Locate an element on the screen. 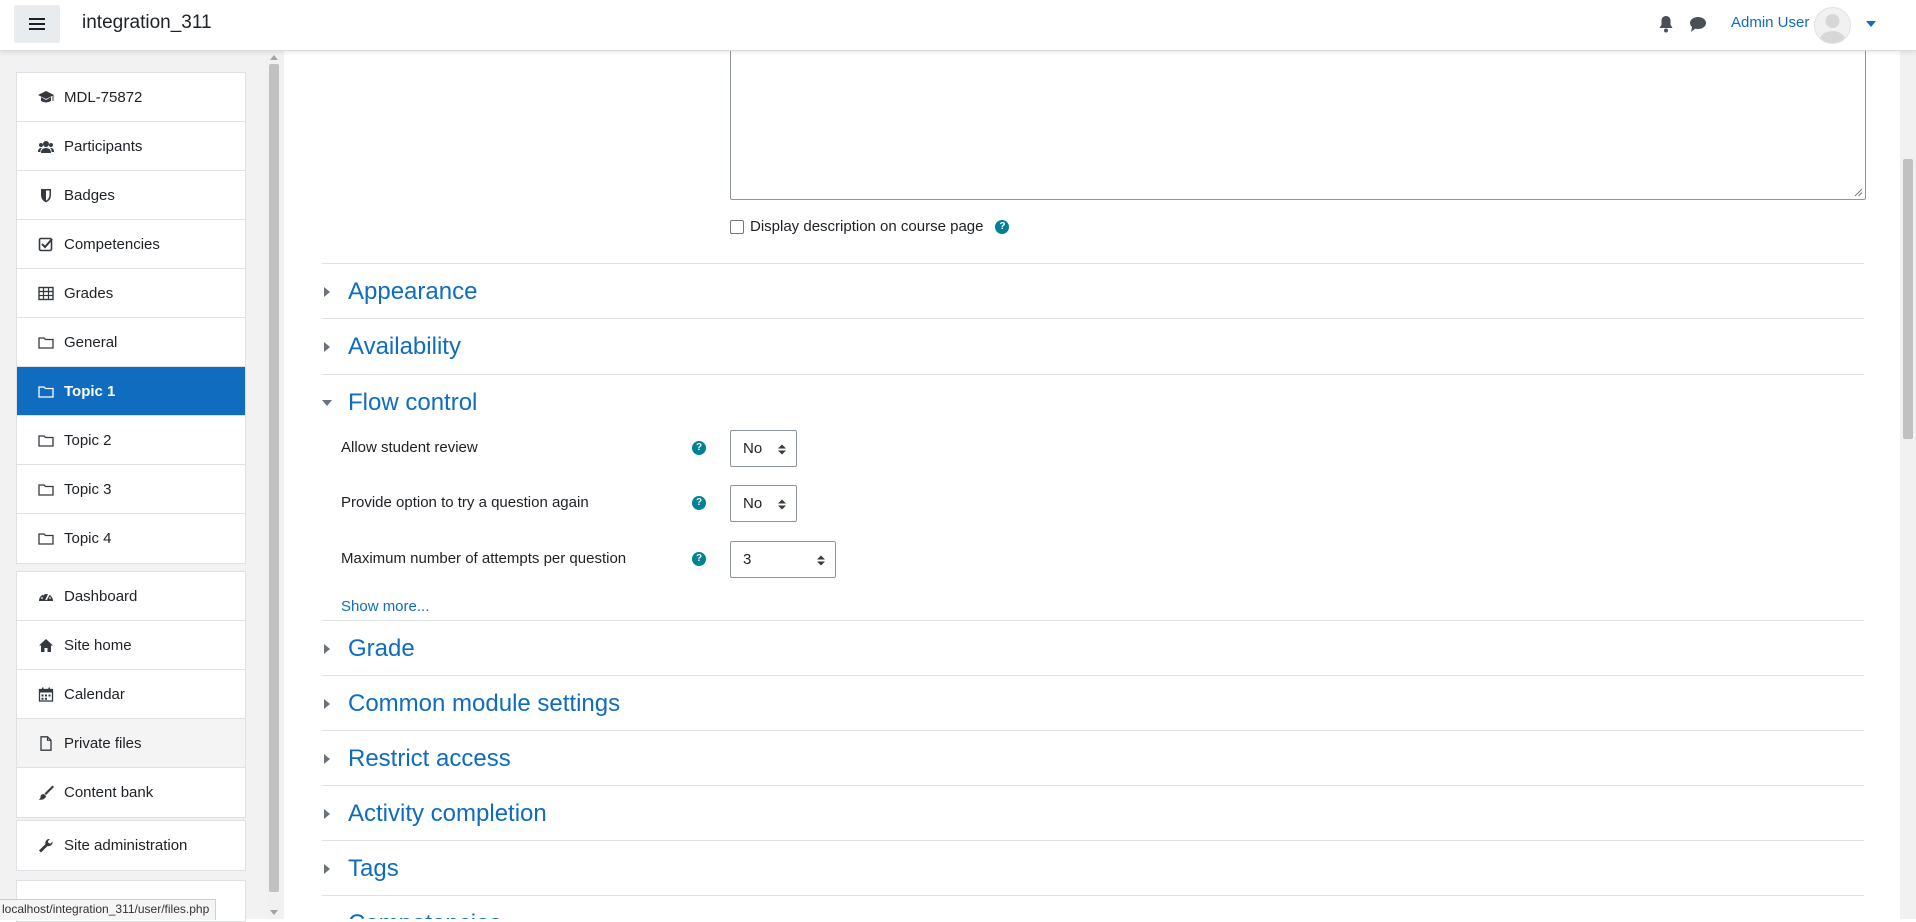  section-header: Restrict access is located at coordinates (416, 758).